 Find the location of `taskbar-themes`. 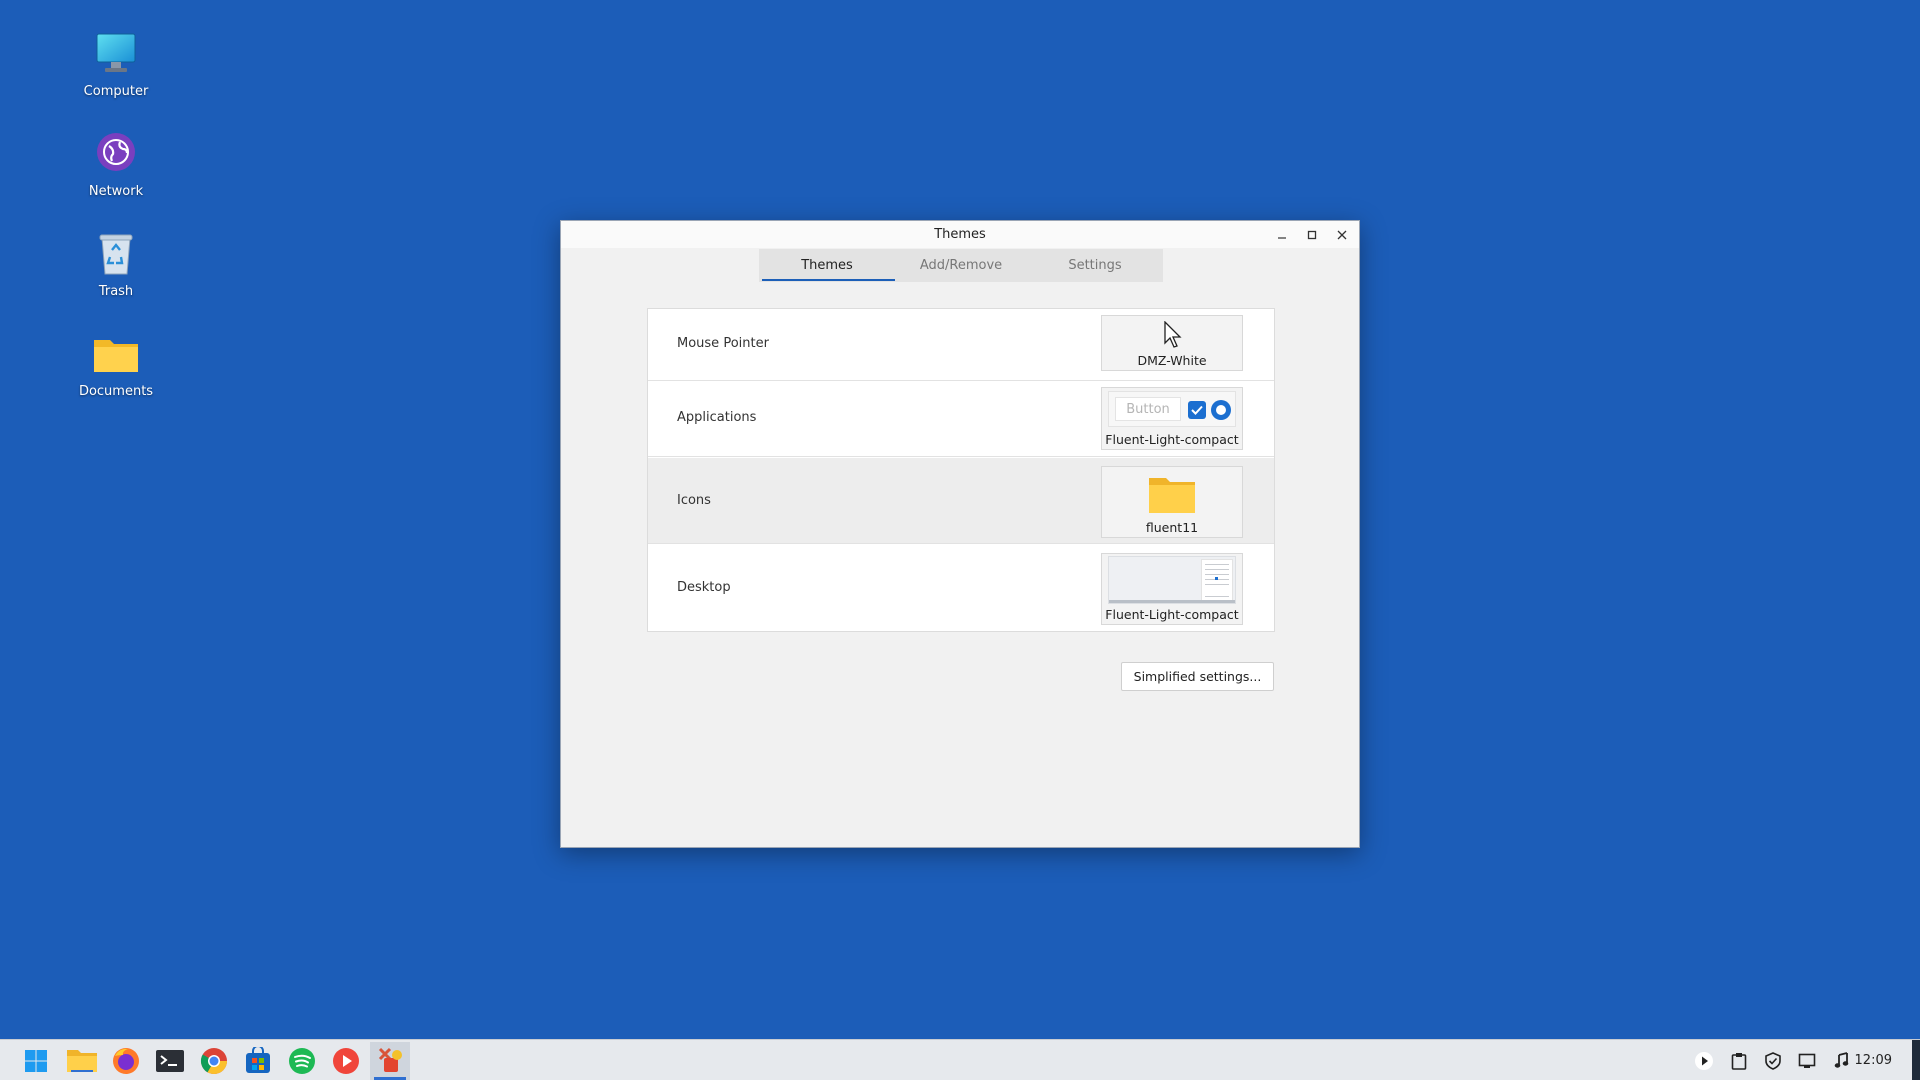

taskbar-themes is located at coordinates (390, 1061).